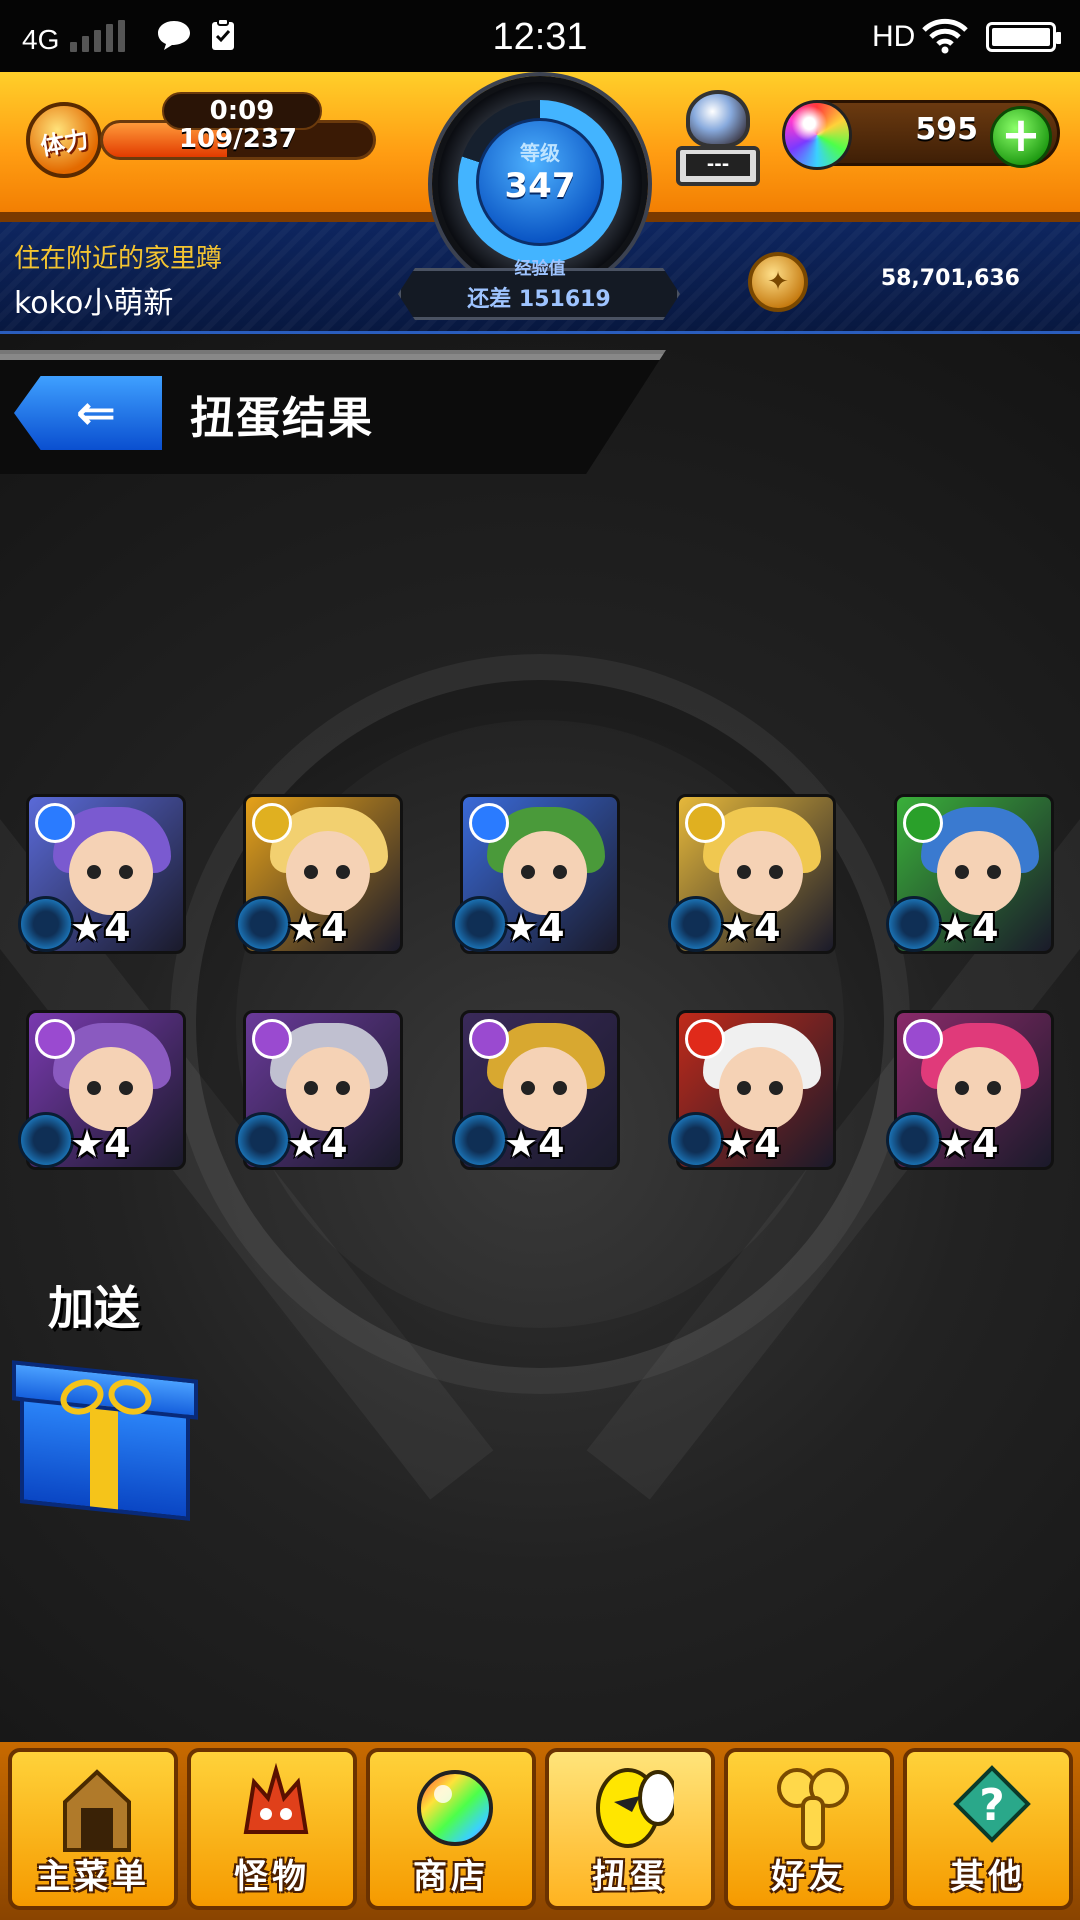  I want to click on nav-tab-3: 扭蛋, so click(630, 1829).